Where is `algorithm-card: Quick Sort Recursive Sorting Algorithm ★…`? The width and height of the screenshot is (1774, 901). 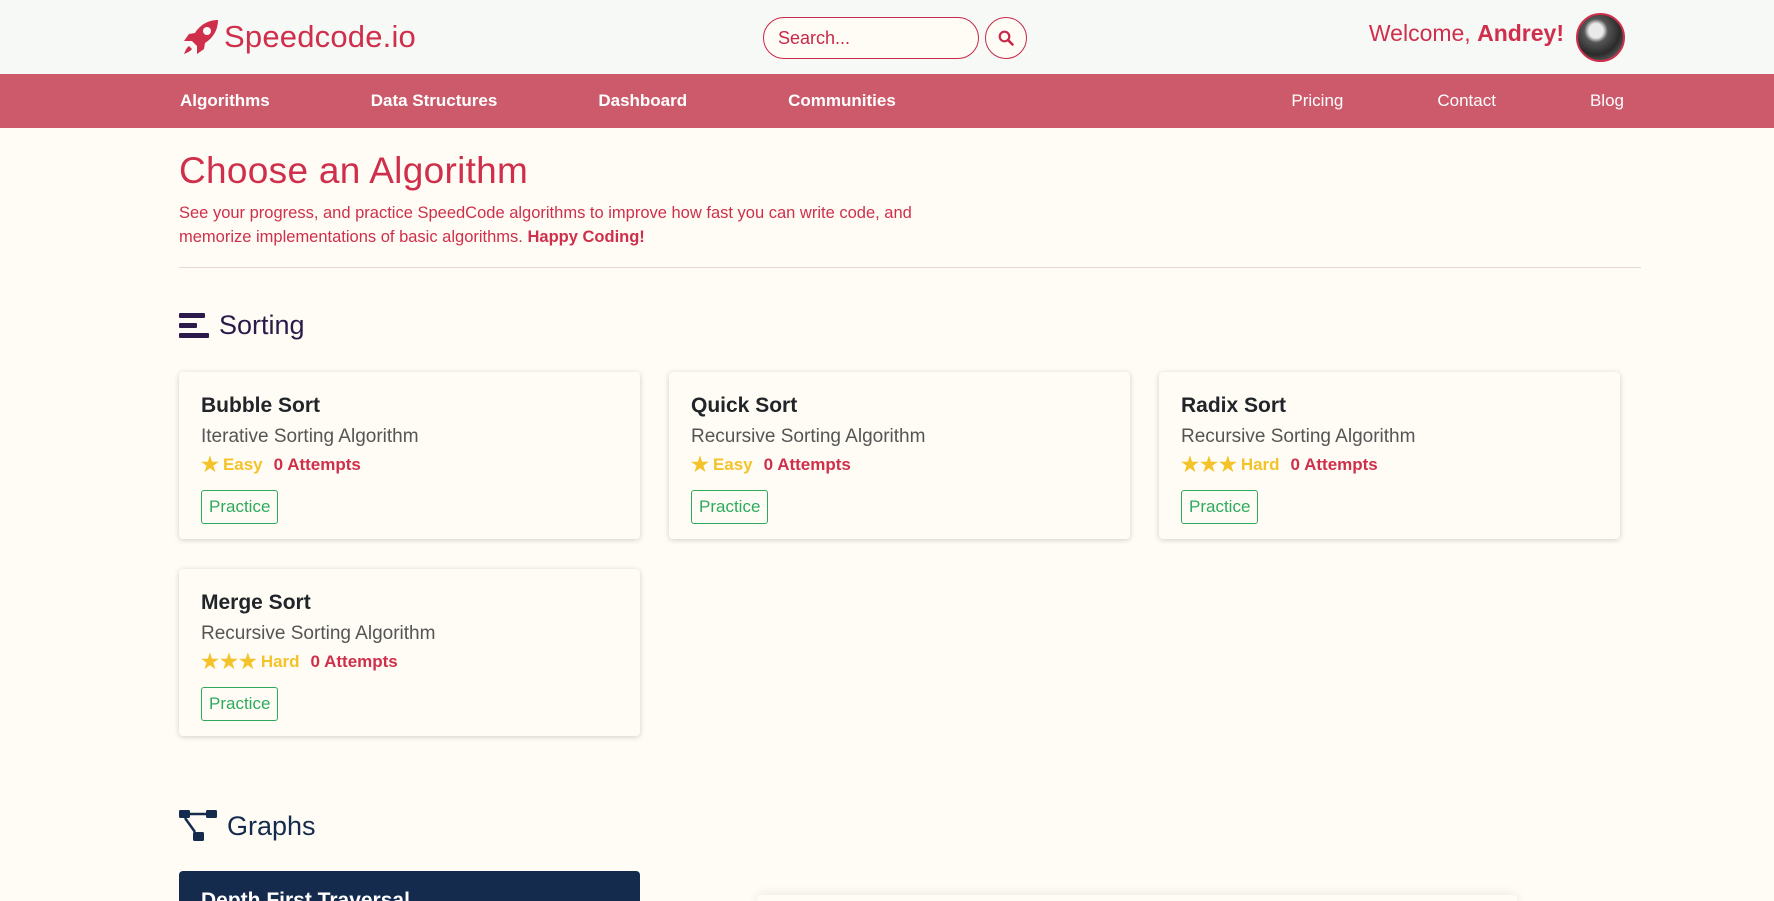 algorithm-card: Quick Sort Recursive Sorting Algorithm ★… is located at coordinates (899, 455).